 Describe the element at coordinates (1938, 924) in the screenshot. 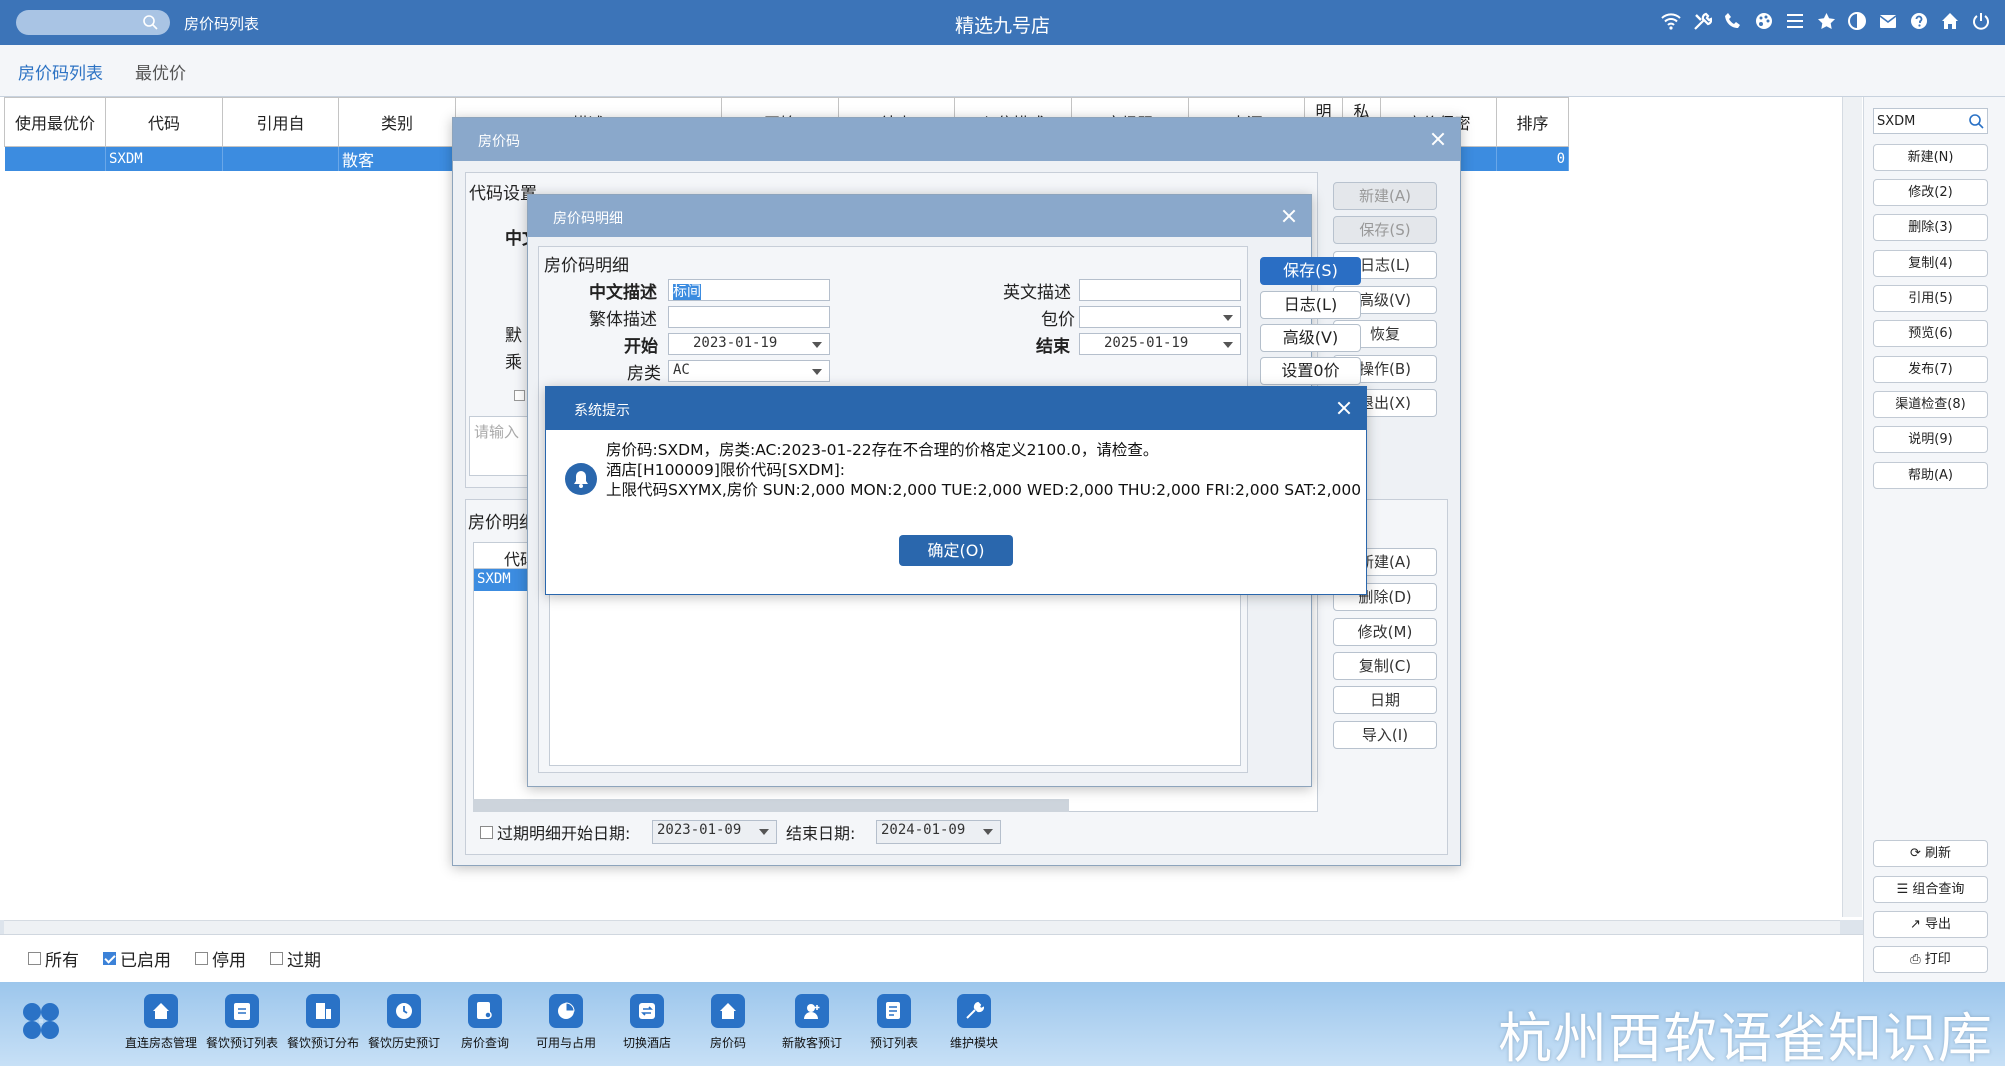

I see `export-label: 导出` at that location.